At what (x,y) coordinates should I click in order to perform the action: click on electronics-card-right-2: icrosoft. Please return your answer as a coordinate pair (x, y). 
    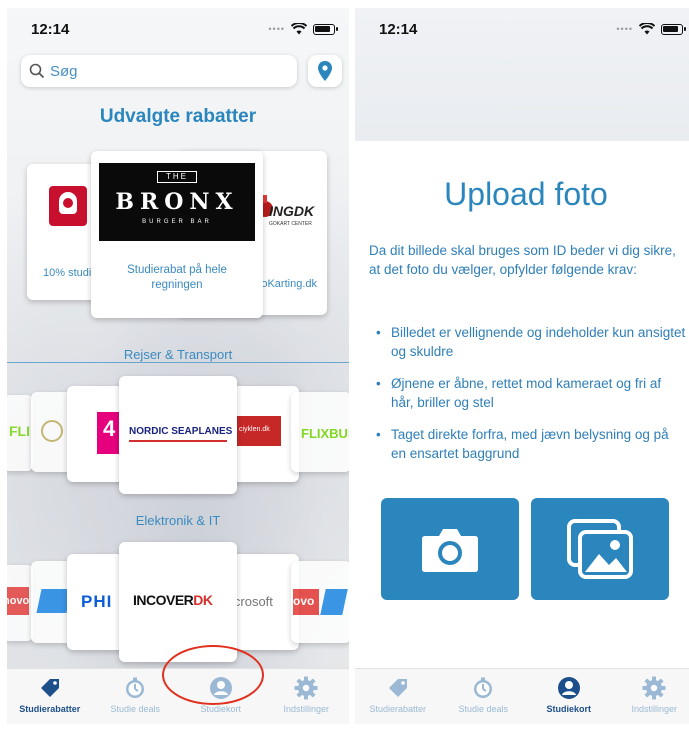
    Looking at the image, I should click on (264, 602).